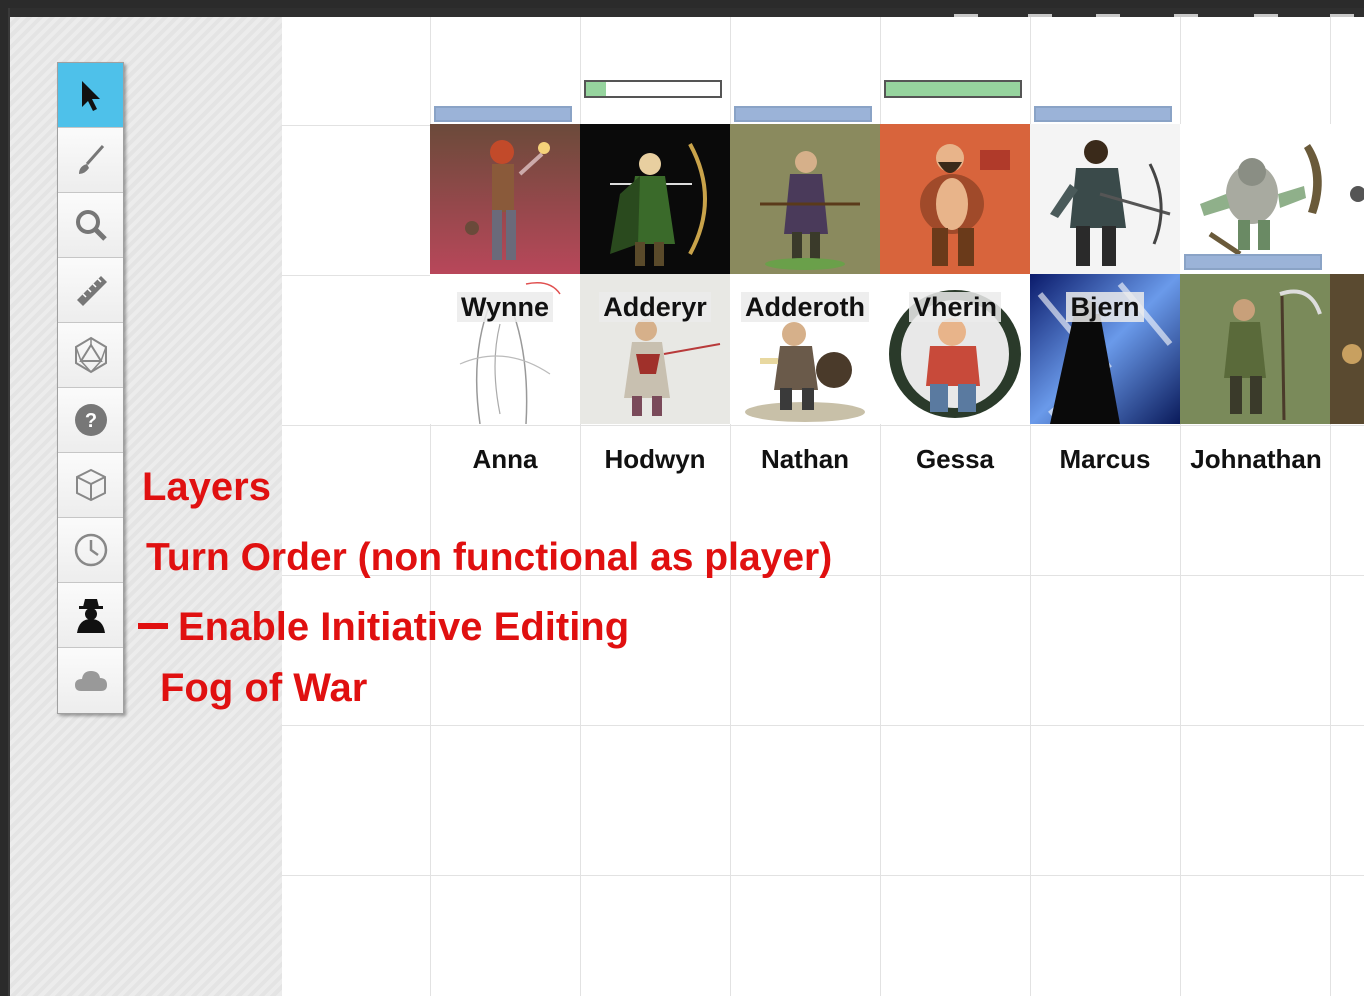 The width and height of the screenshot is (1364, 996). I want to click on token-armored-warrior, so click(1105, 199).